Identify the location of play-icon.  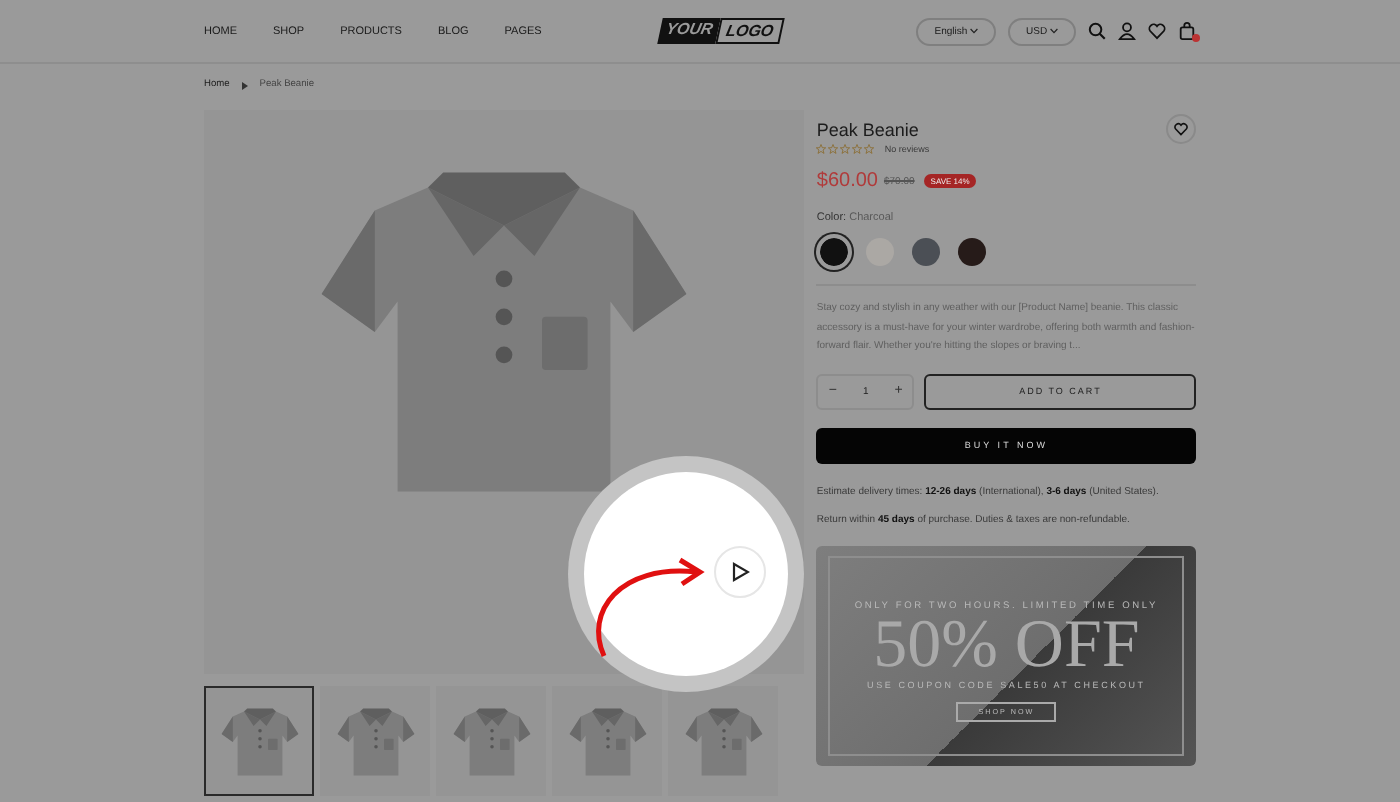
(740, 572).